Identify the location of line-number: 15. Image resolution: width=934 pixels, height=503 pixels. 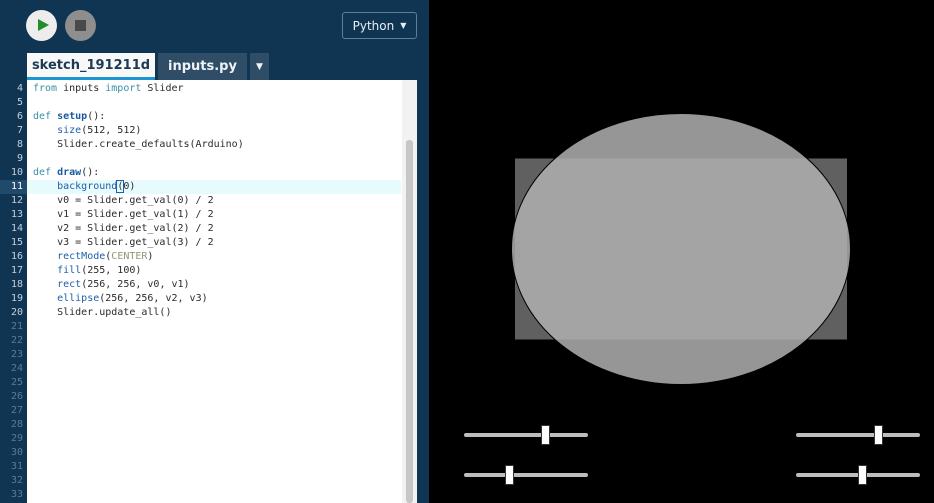
(16, 242).